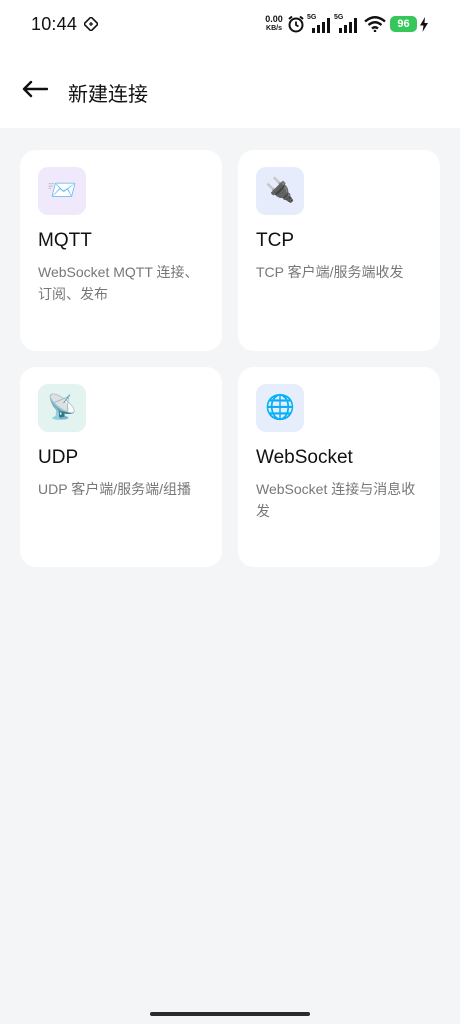 The height and width of the screenshot is (1024, 460). I want to click on card-title: WebSocket, so click(304, 457).